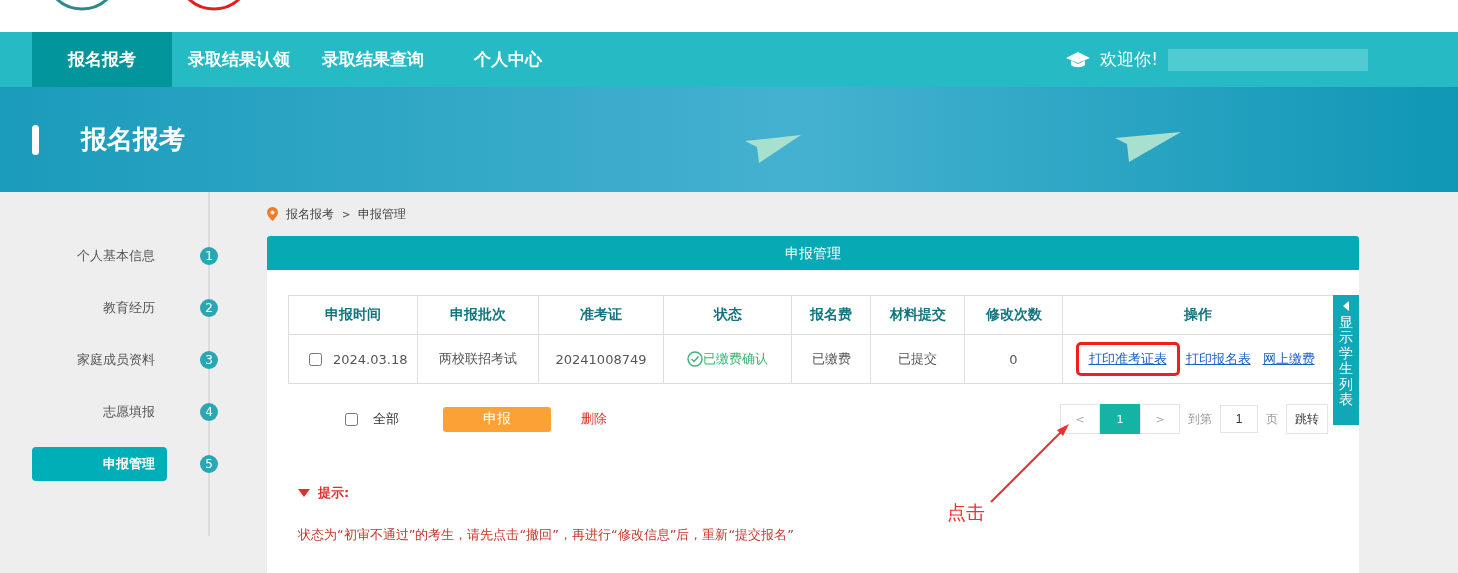 Image resolution: width=1458 pixels, height=573 pixels. Describe the element at coordinates (727, 315) in the screenshot. I see `column-header: 状态` at that location.